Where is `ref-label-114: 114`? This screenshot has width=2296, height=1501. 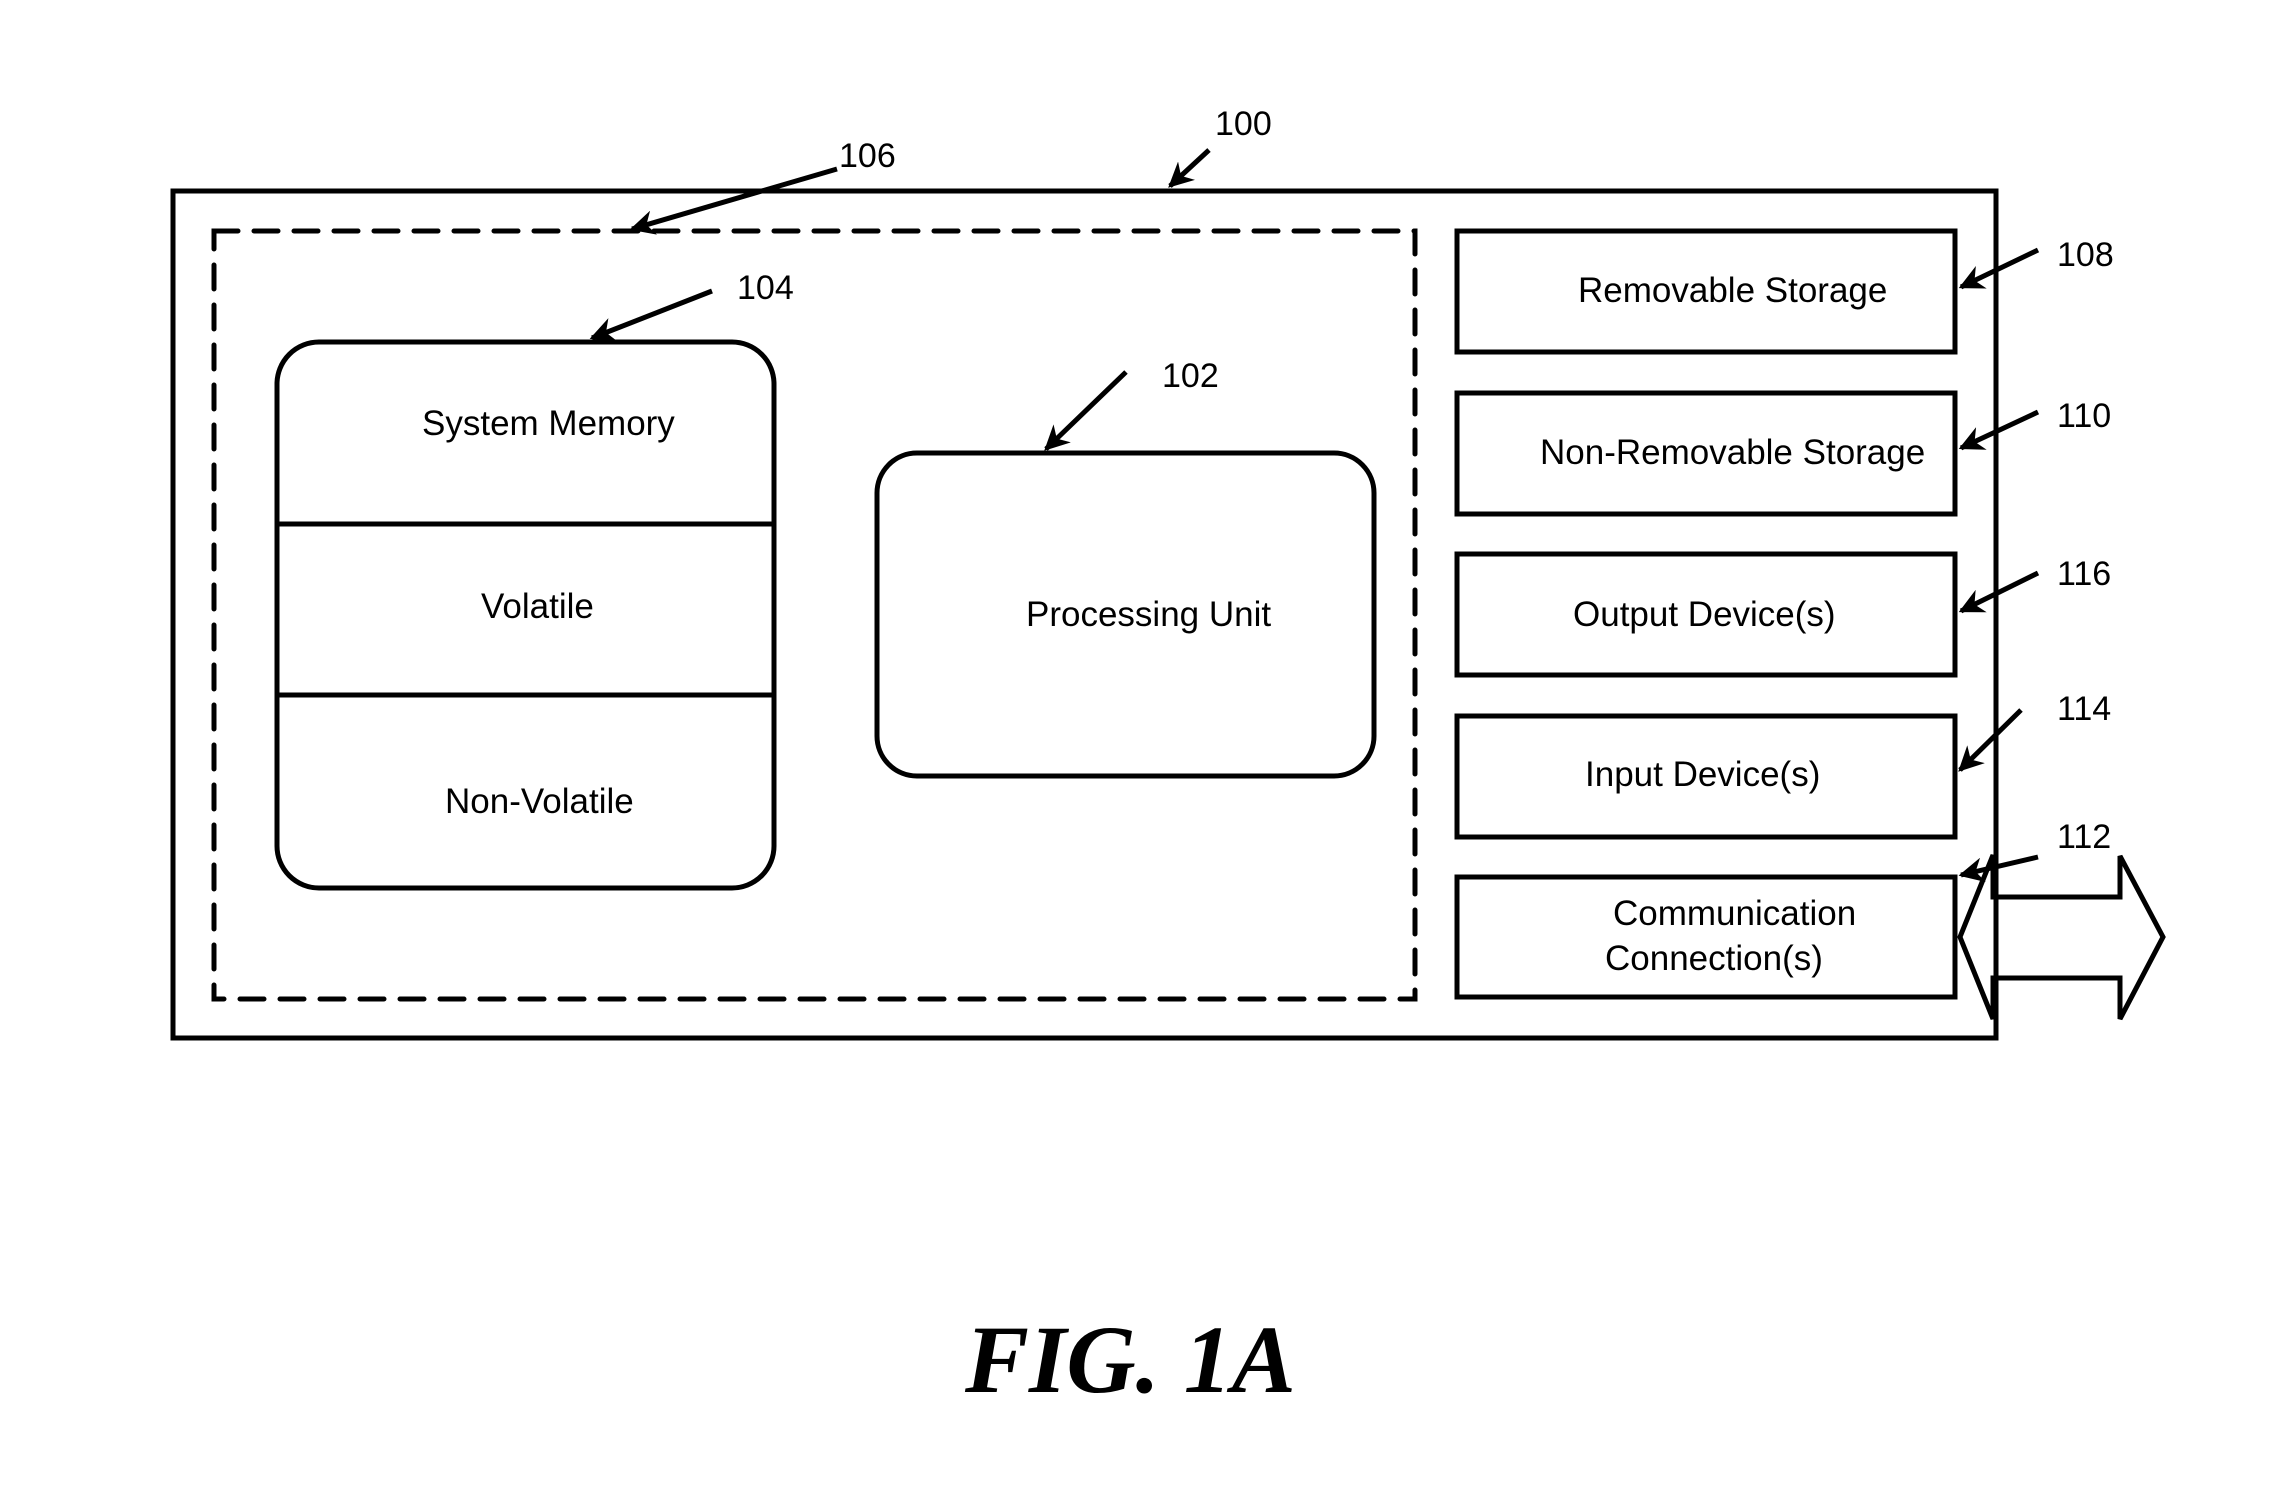 ref-label-114: 114 is located at coordinates (2084, 709).